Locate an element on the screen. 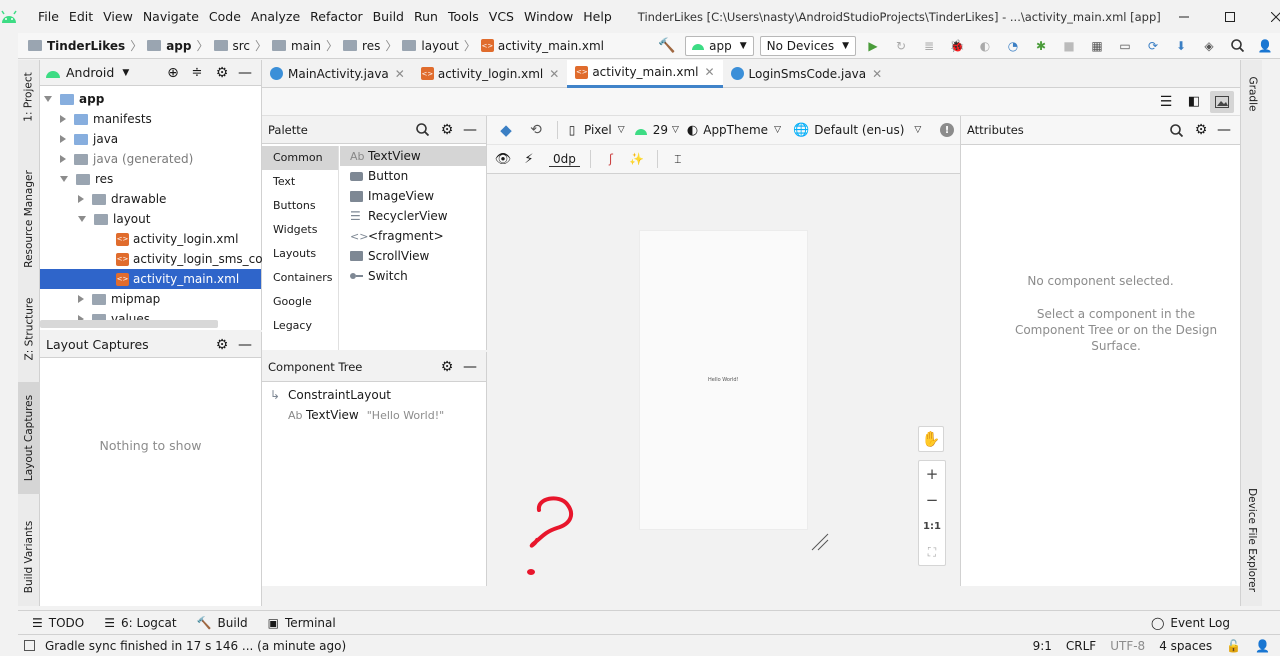 This screenshot has height=656, width=1280. avd-manager-icon: ▭ is located at coordinates (1125, 46).